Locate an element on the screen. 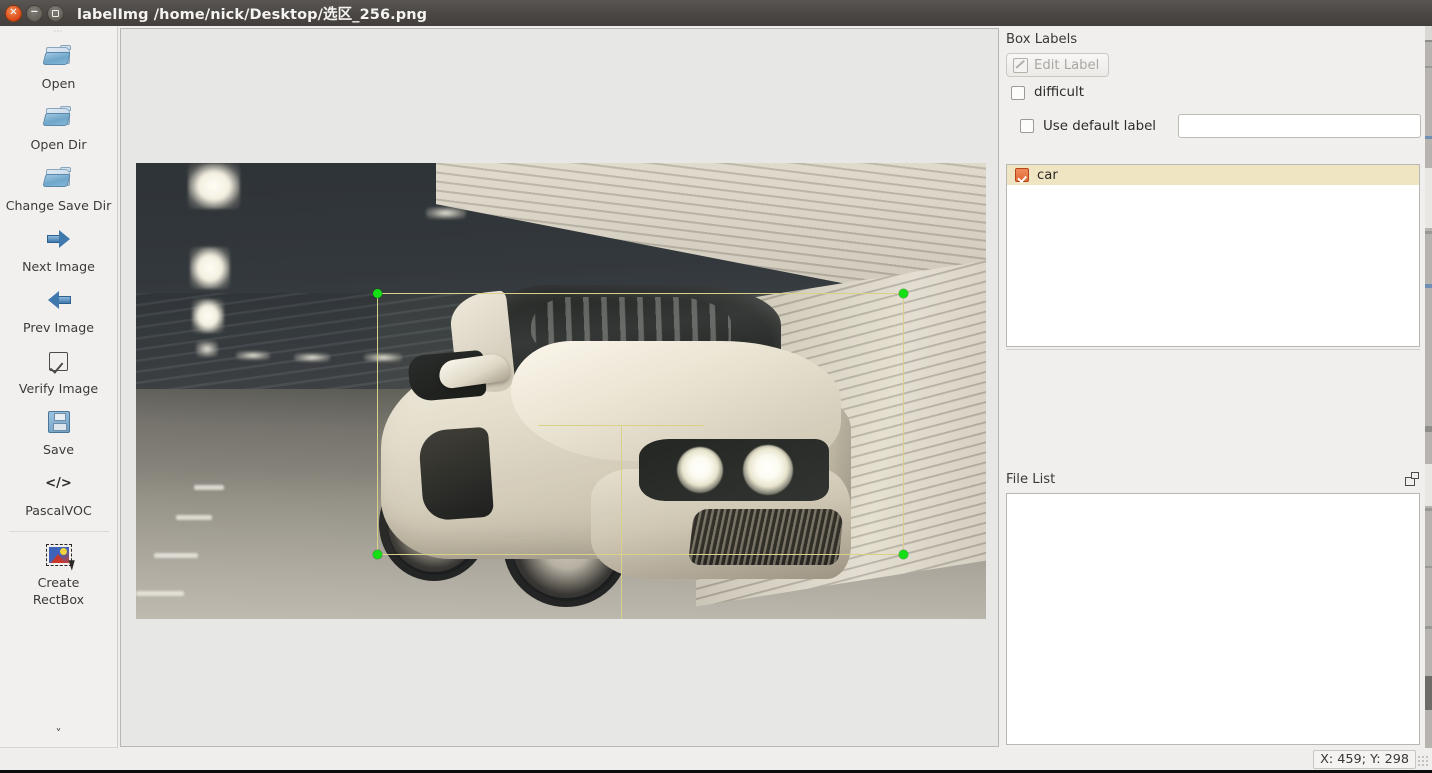  minimize-icon: − is located at coordinates (34, 12).